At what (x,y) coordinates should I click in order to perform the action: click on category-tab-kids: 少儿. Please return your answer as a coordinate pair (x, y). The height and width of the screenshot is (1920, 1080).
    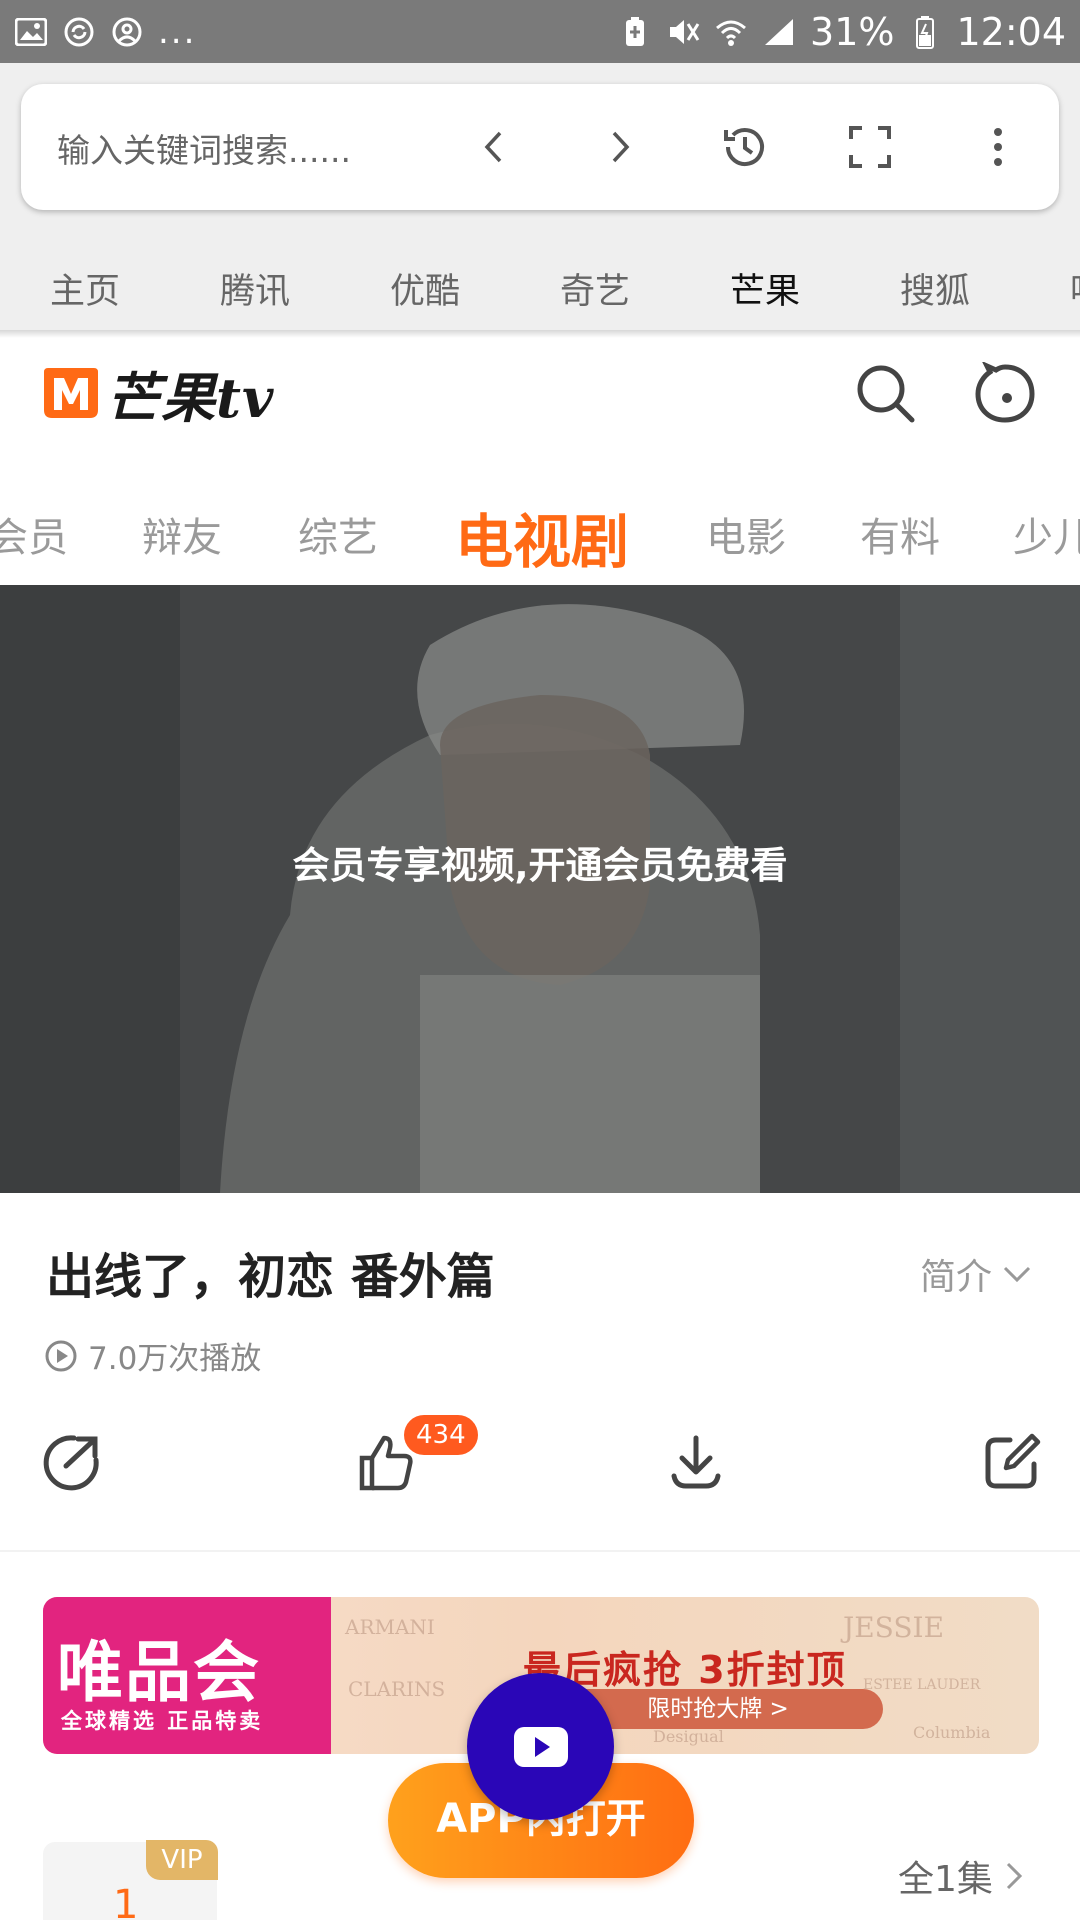
    Looking at the image, I should click on (1046, 534).